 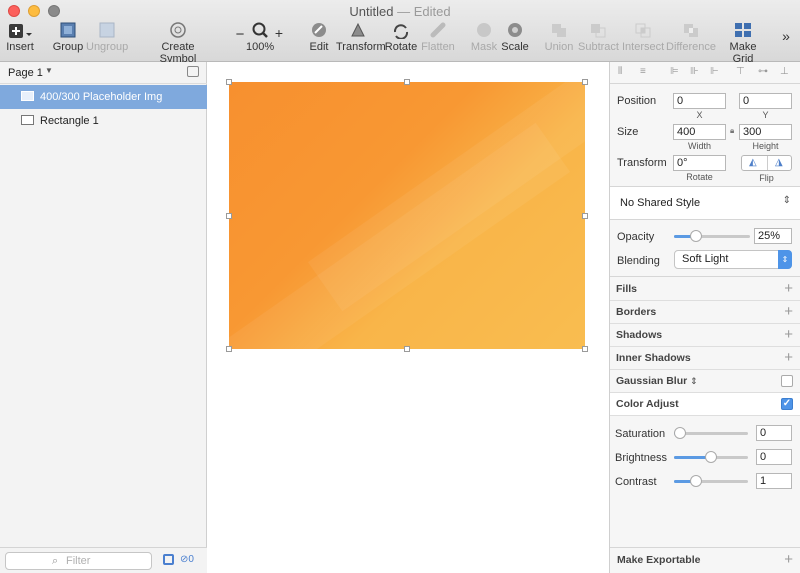 What do you see at coordinates (788, 358) in the screenshot?
I see `add-inner-shadow-icon: +` at bounding box center [788, 358].